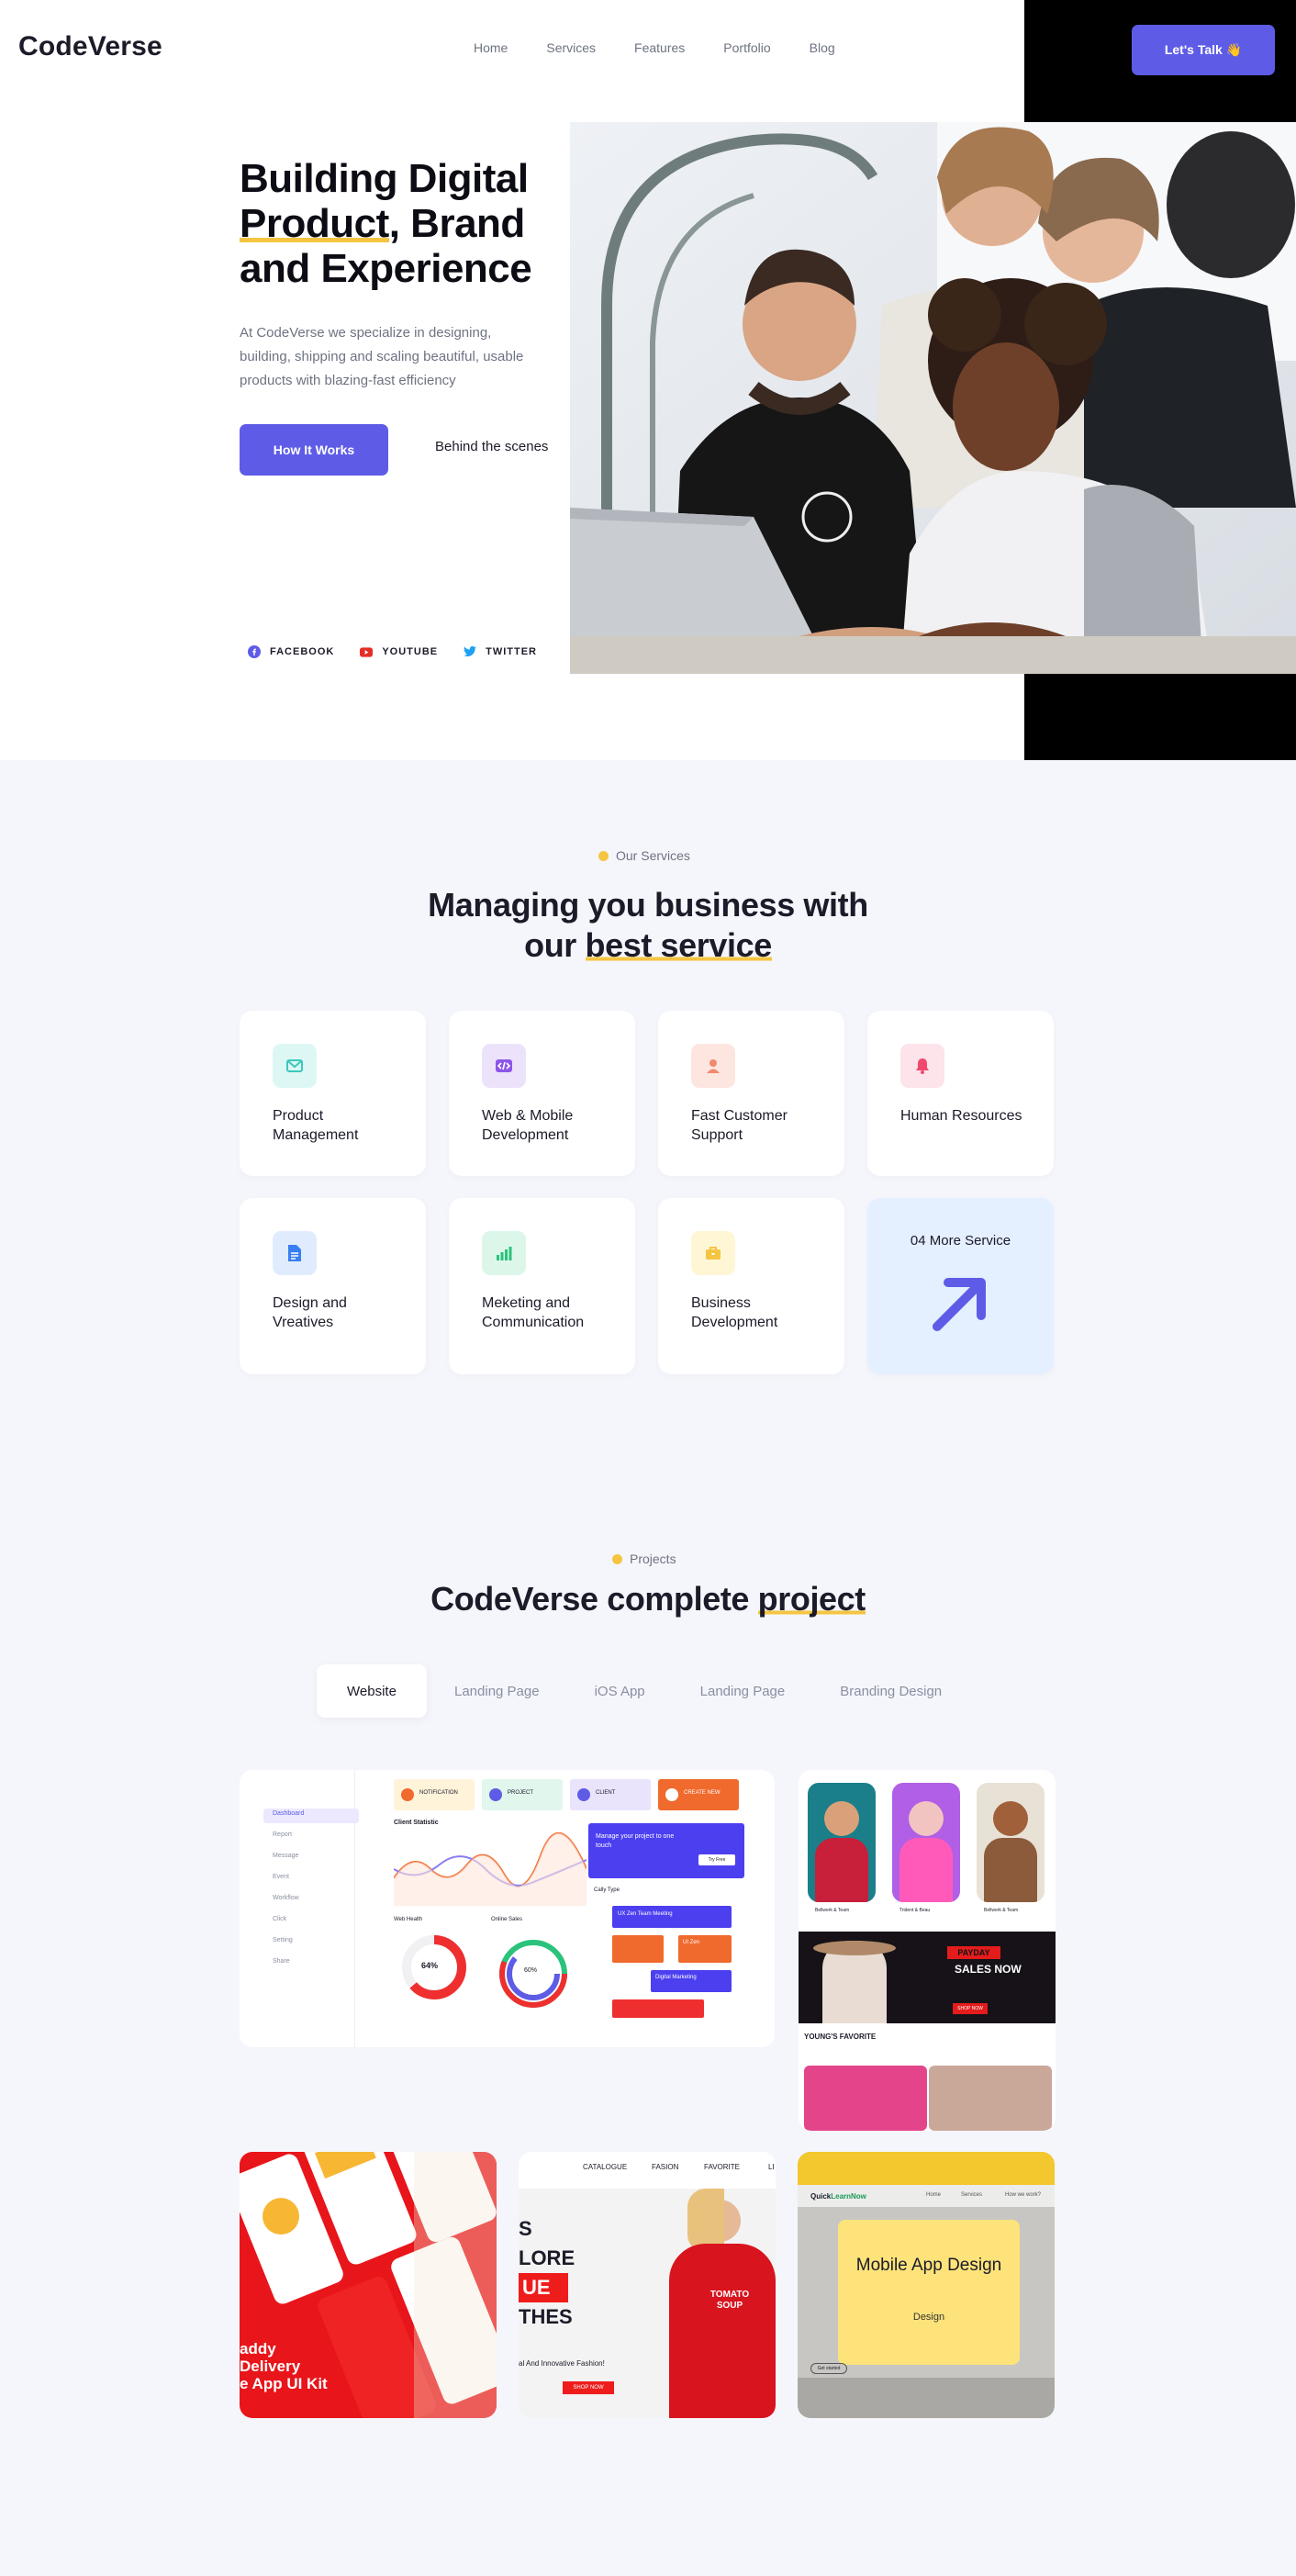 The height and width of the screenshot is (2576, 1296). What do you see at coordinates (635, 1841) in the screenshot?
I see `dashboard-promo-text: Manage your project to one touch` at bounding box center [635, 1841].